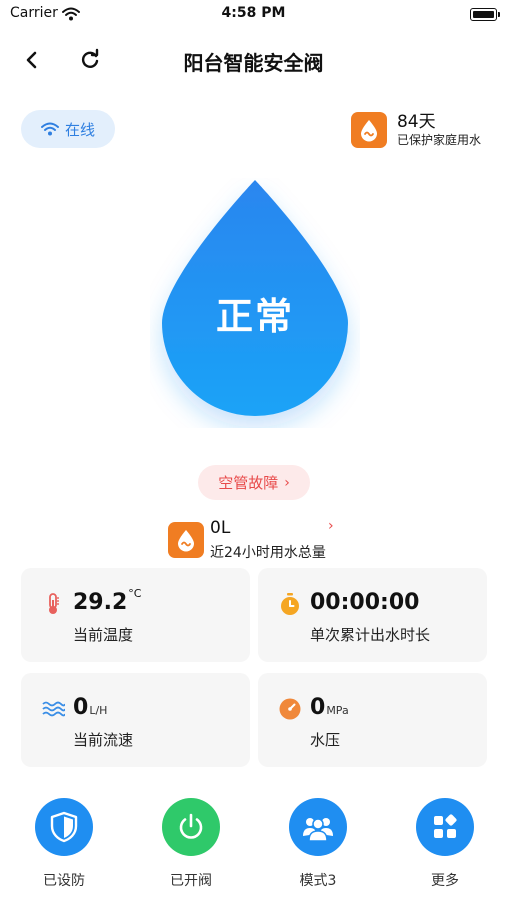 This screenshot has height=900, width=507. I want to click on usage-value: 0L, so click(220, 528).